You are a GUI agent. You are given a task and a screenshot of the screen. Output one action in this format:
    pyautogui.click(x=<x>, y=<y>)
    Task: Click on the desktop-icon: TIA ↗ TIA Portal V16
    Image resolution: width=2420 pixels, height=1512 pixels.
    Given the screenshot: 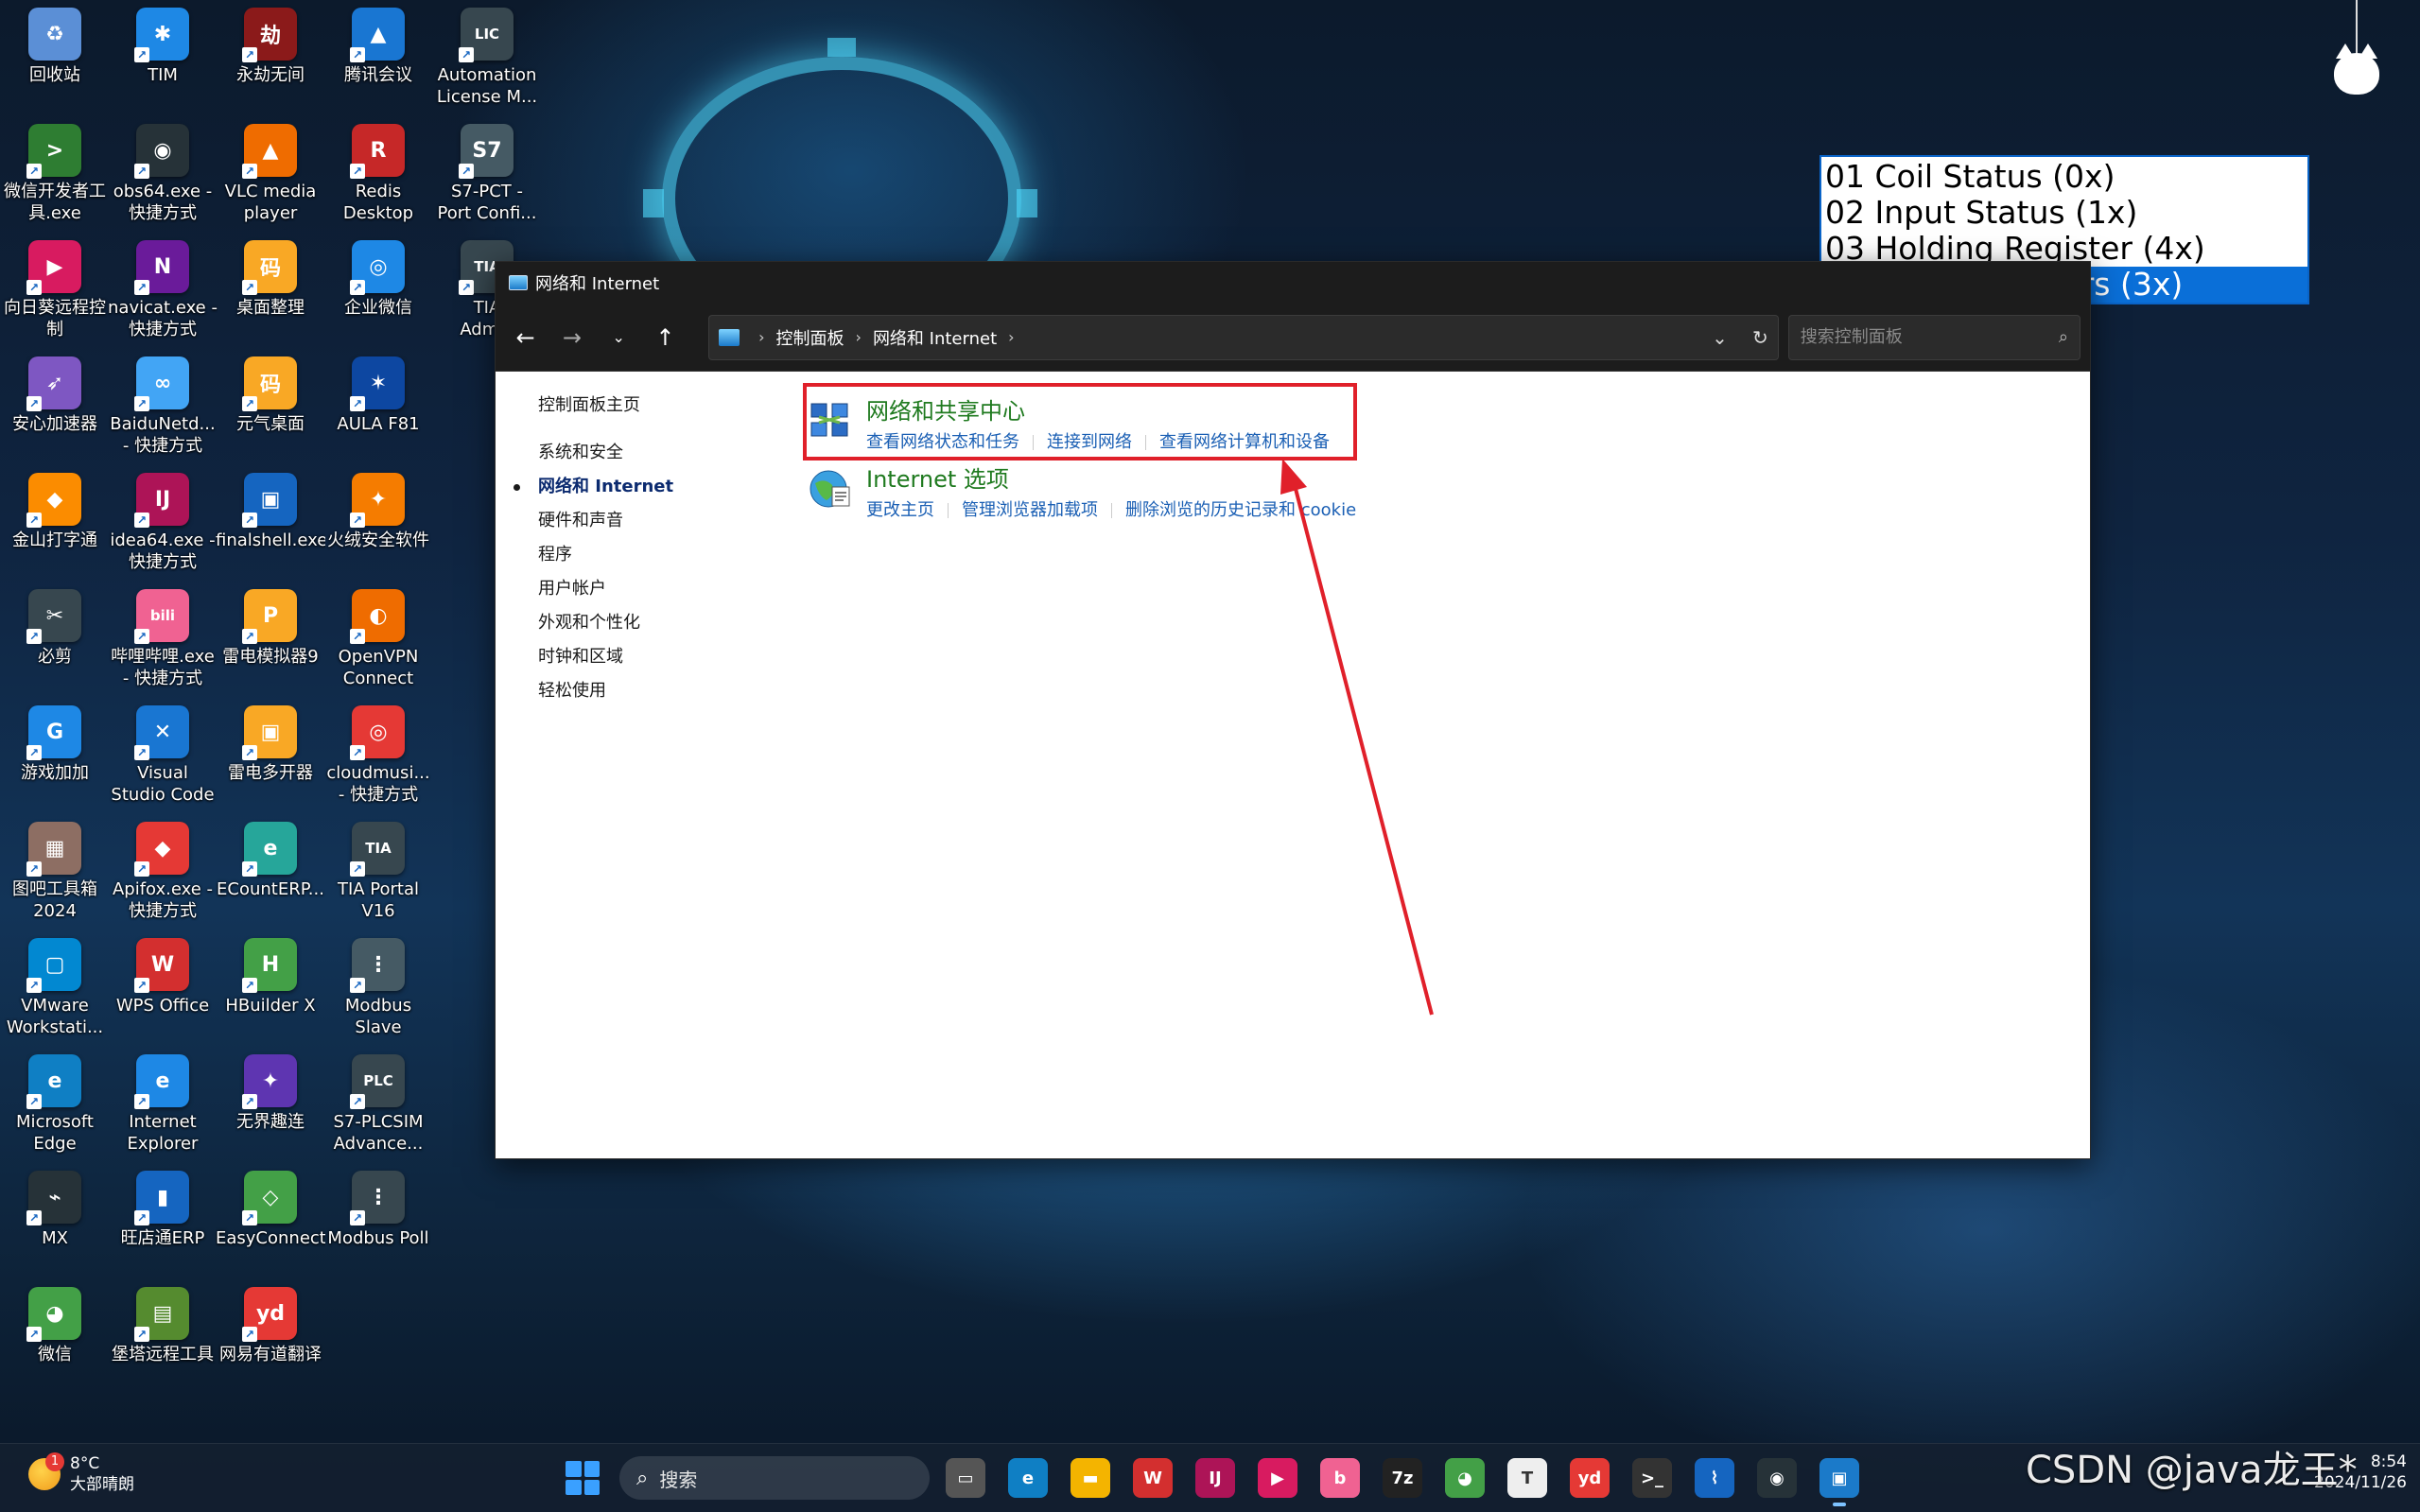 What is the action you would take?
    pyautogui.click(x=378, y=874)
    